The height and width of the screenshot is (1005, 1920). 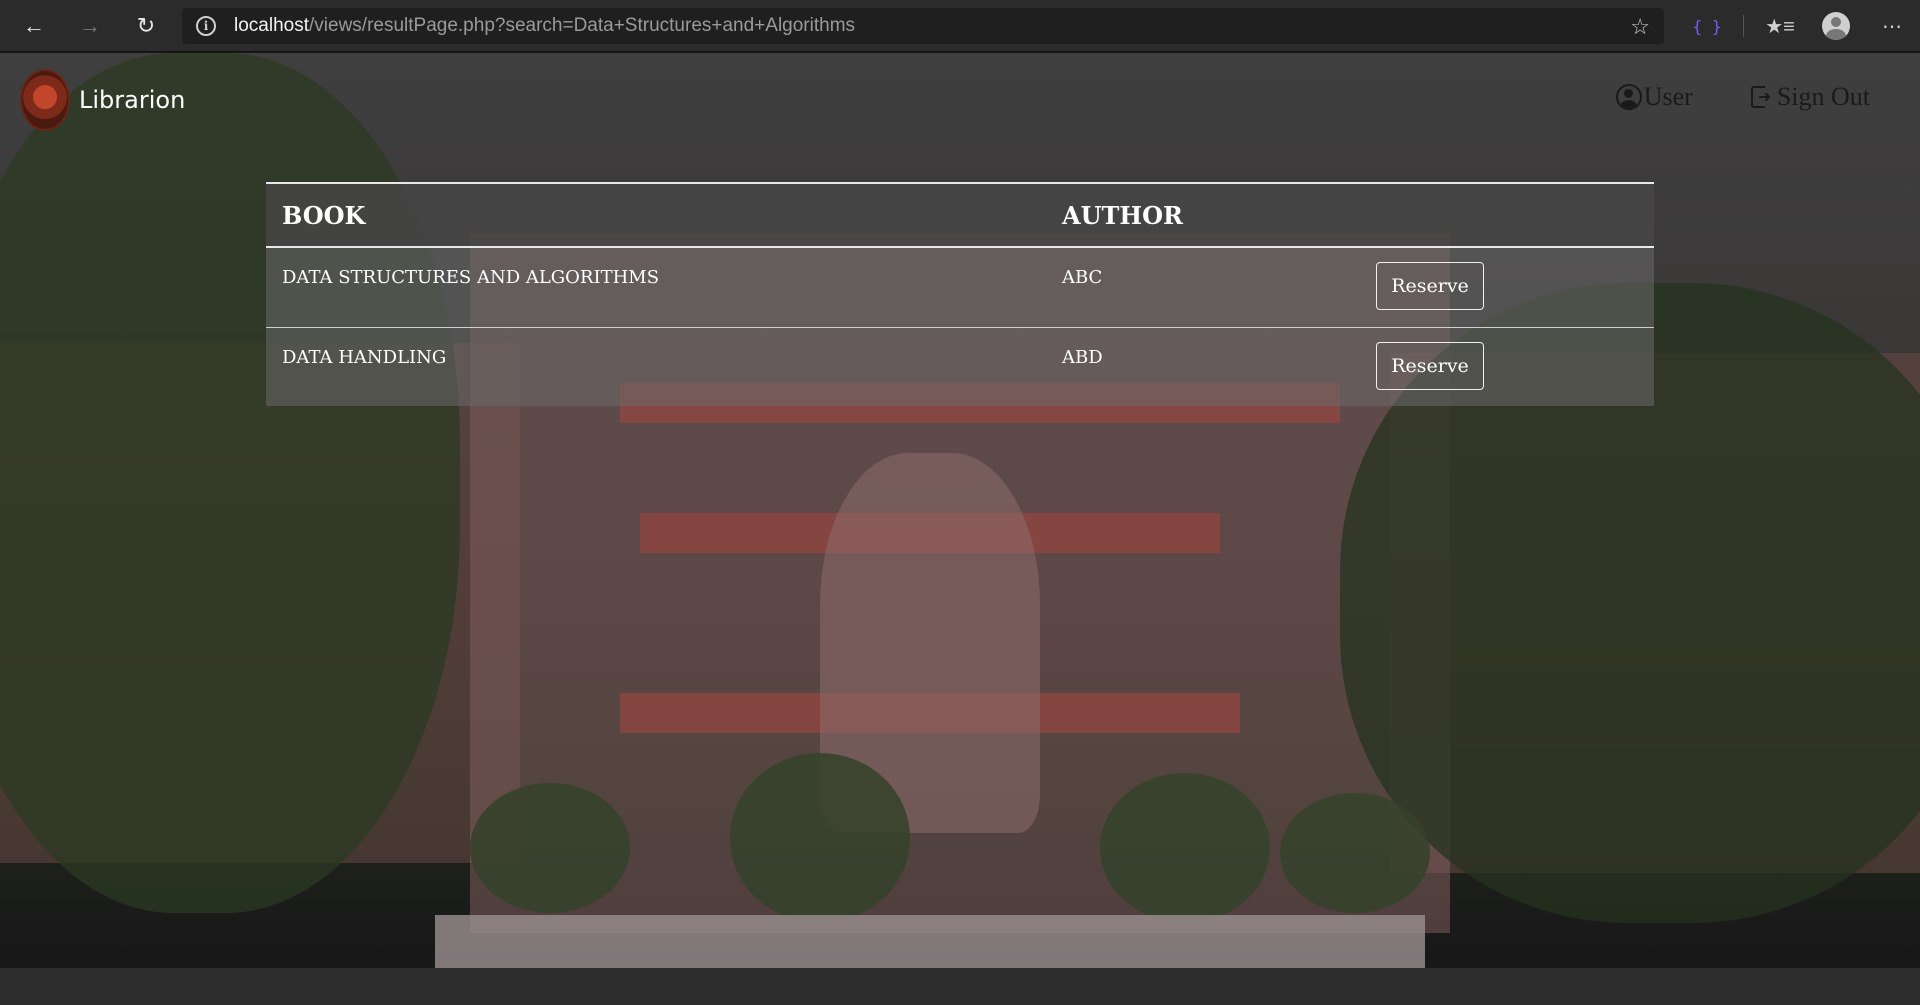 I want to click on book-author: ABD, so click(x=1082, y=357).